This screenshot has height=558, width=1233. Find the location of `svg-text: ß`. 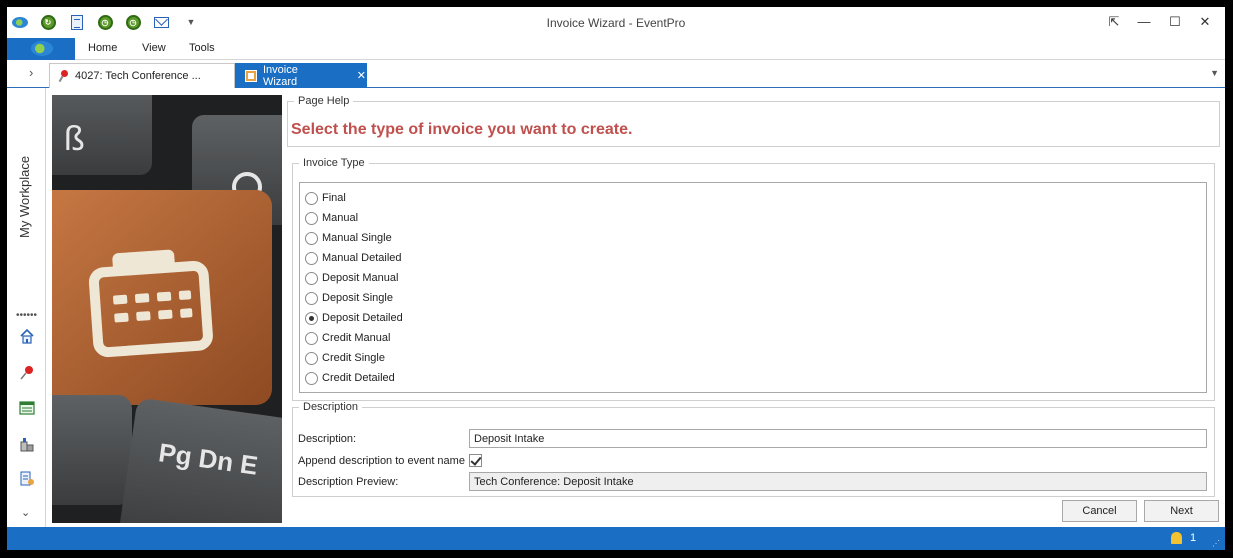

svg-text: ß is located at coordinates (74, 139).